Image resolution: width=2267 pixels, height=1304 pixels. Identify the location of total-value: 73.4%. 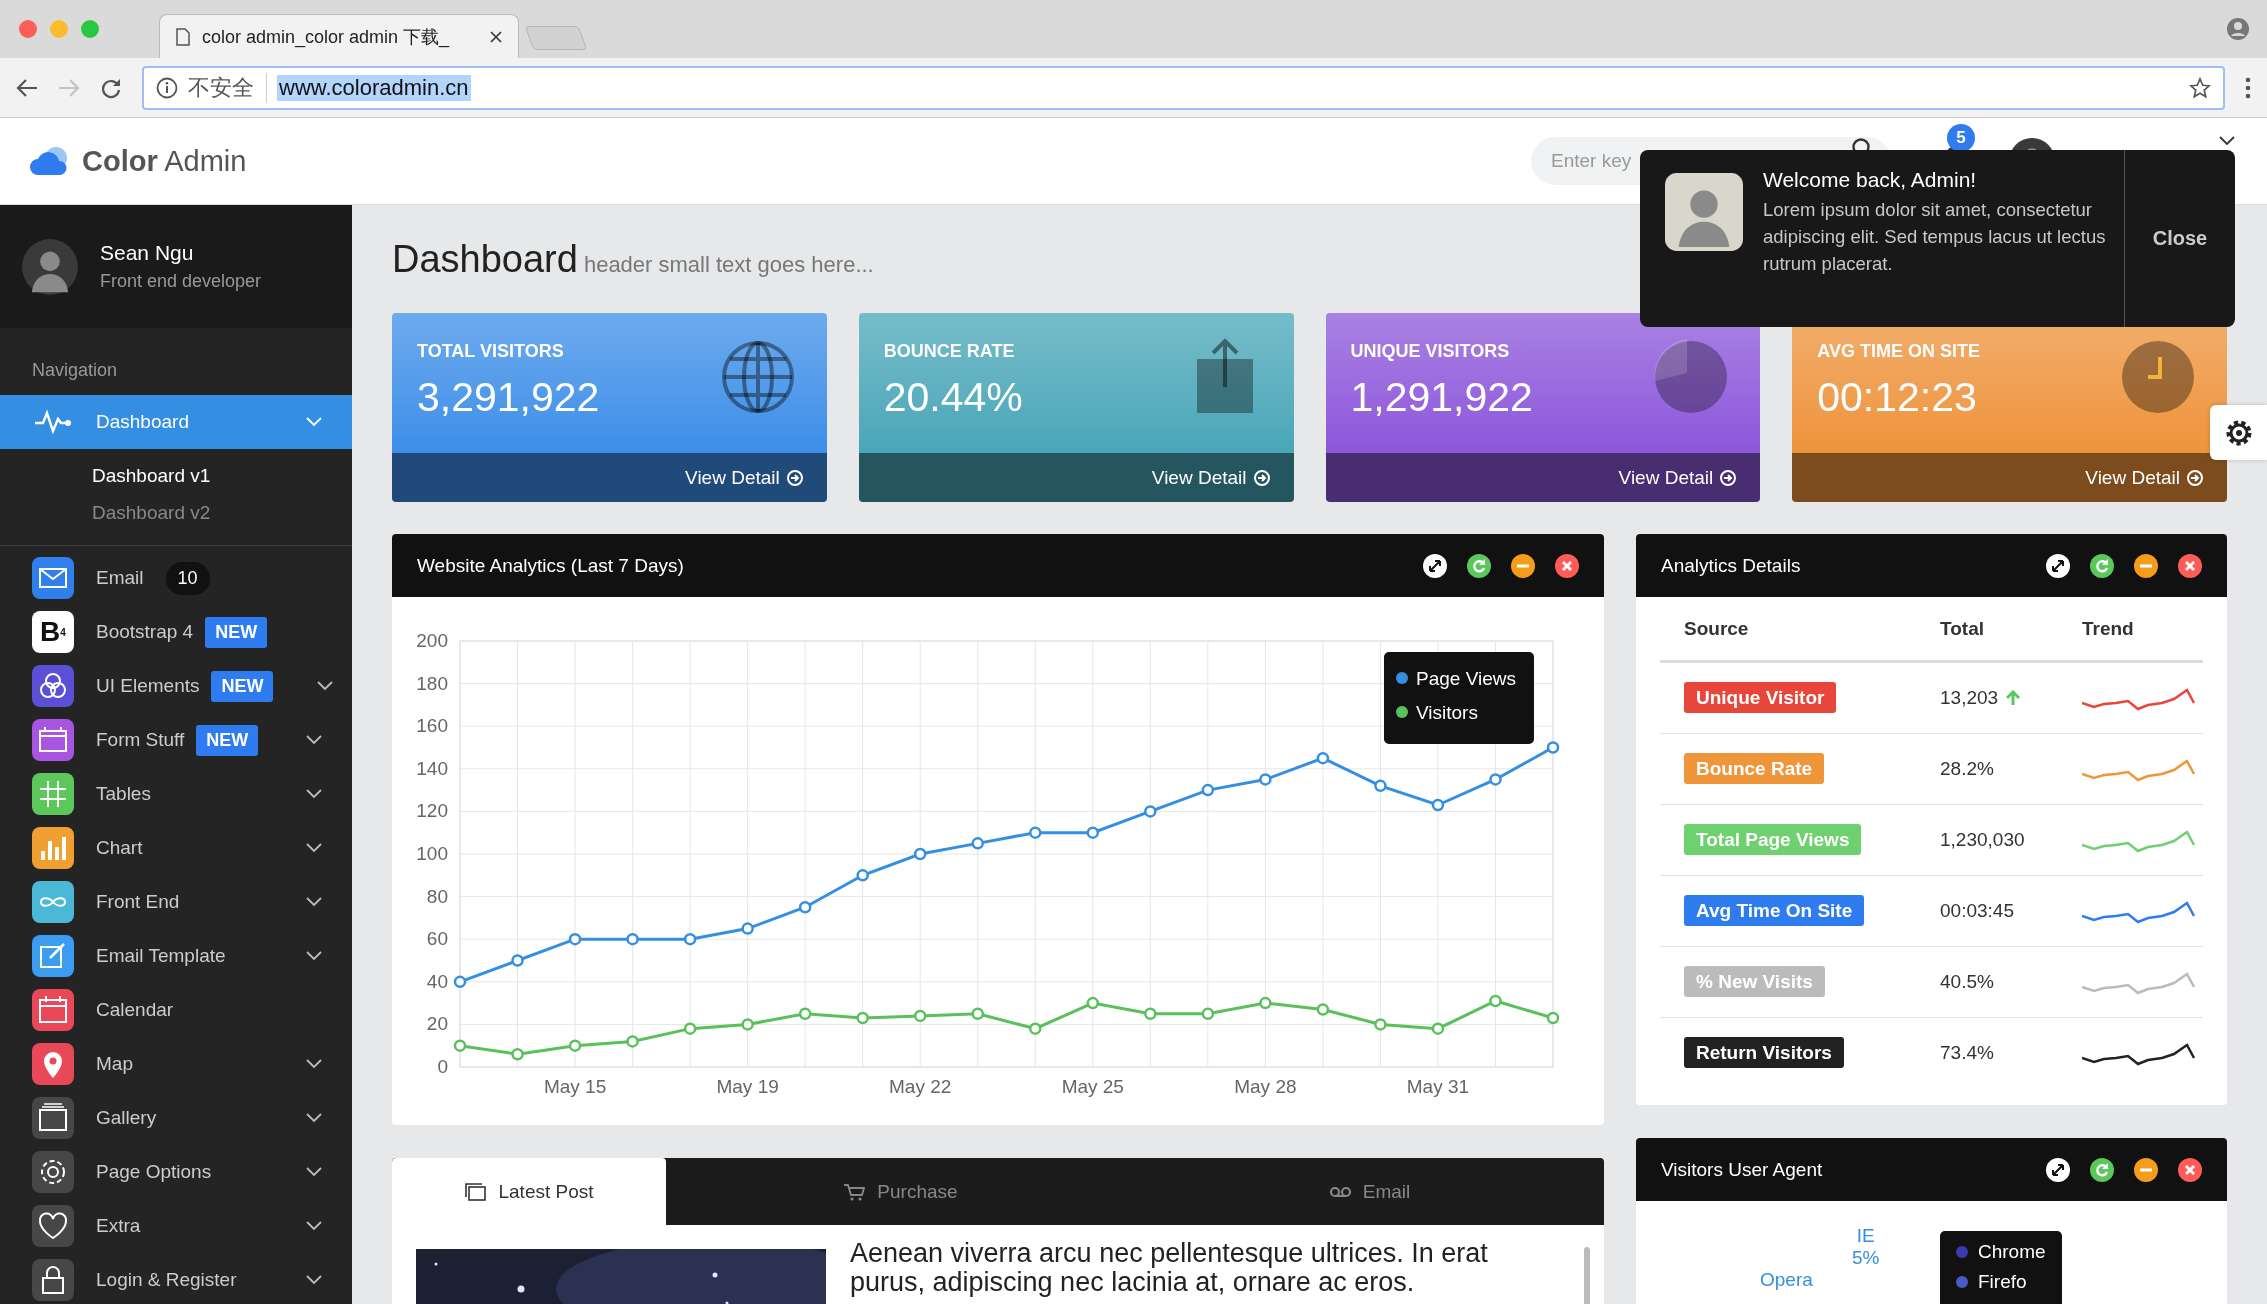
(1967, 1053).